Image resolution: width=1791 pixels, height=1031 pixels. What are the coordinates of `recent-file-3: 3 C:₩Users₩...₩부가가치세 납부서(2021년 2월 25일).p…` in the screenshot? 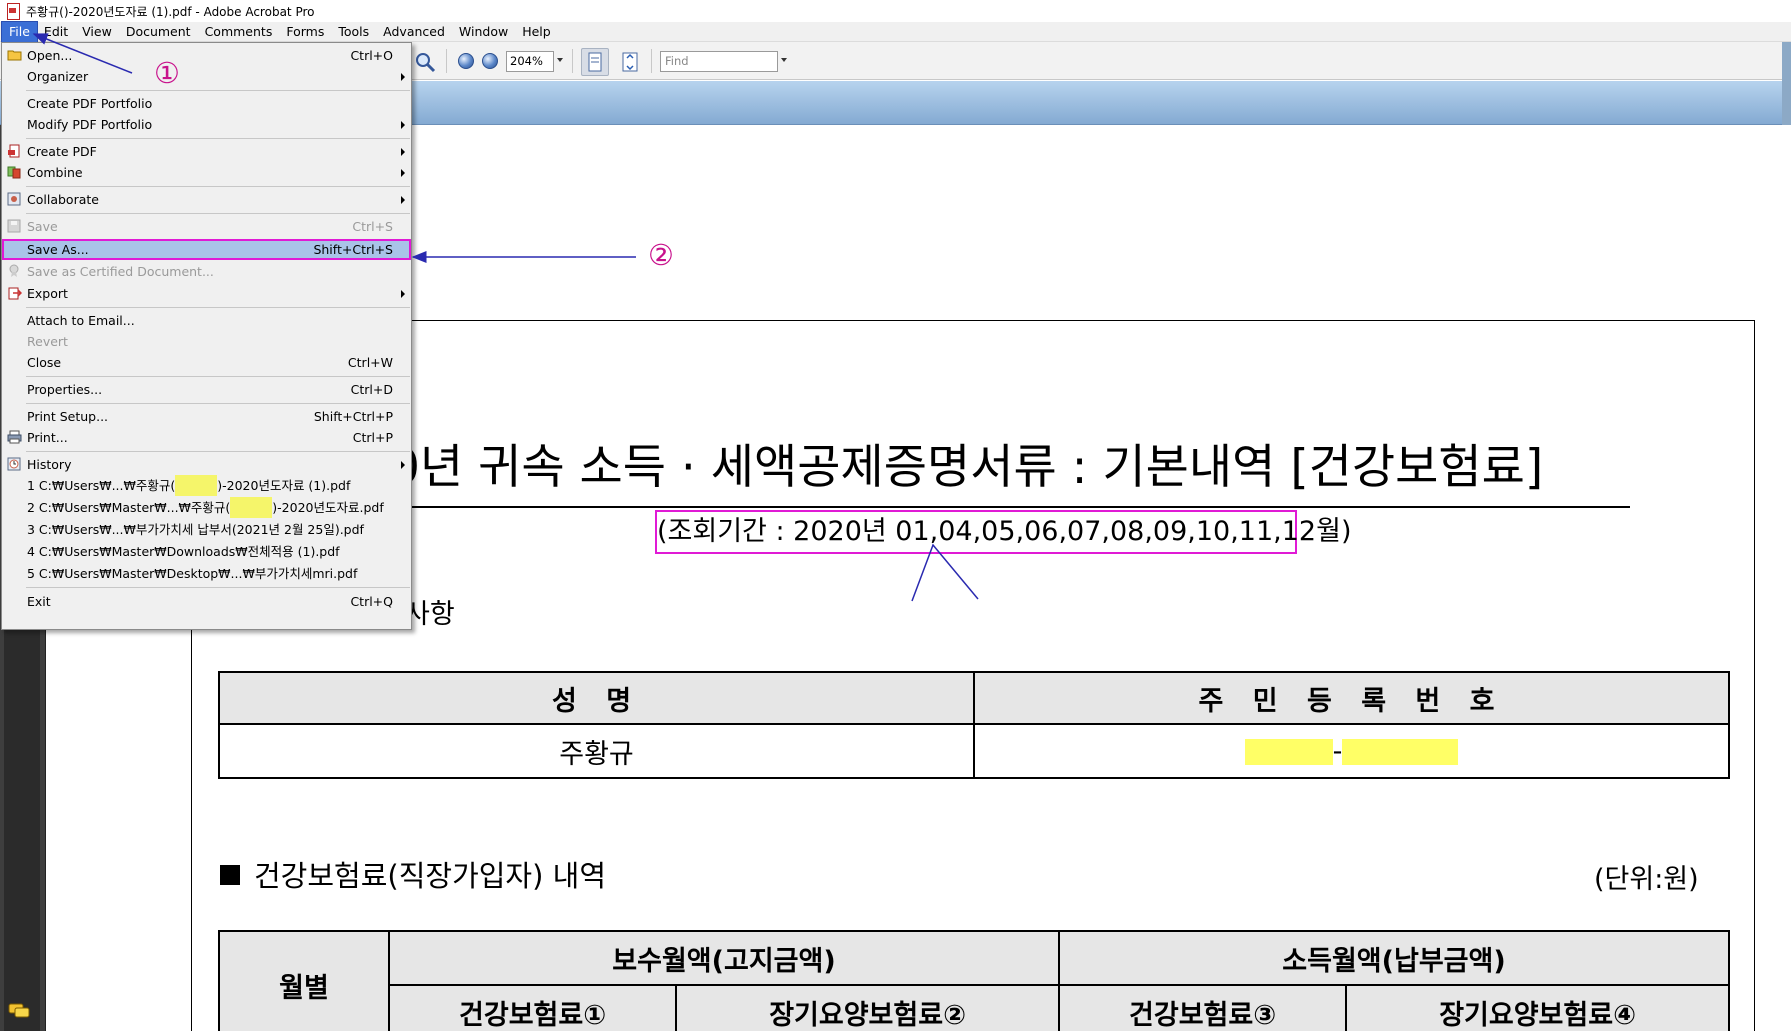 It's located at (206, 529).